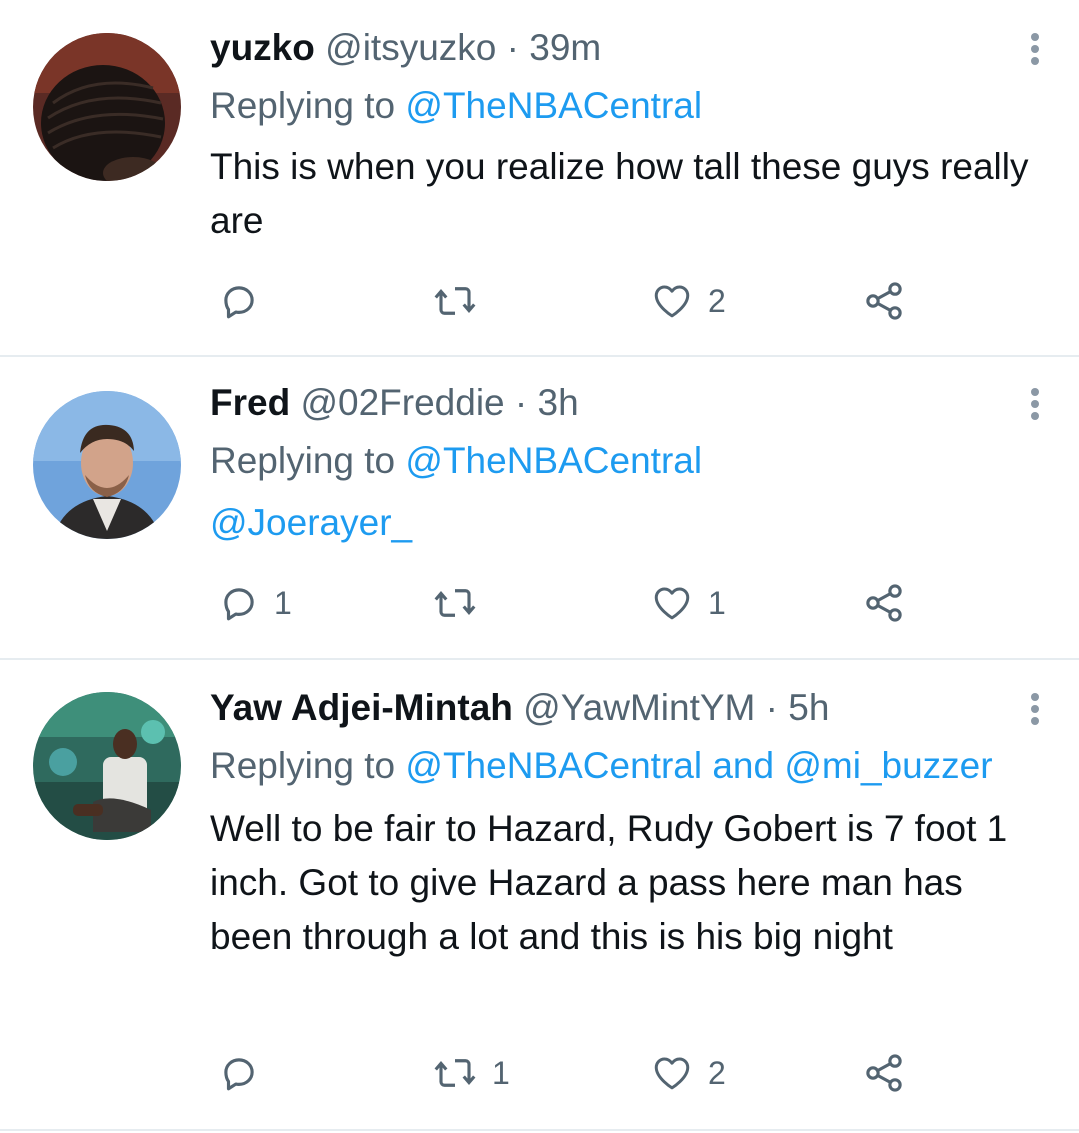 Image resolution: width=1079 pixels, height=1133 pixels. I want to click on tweet-actions: 1 2, so click(590, 1073).